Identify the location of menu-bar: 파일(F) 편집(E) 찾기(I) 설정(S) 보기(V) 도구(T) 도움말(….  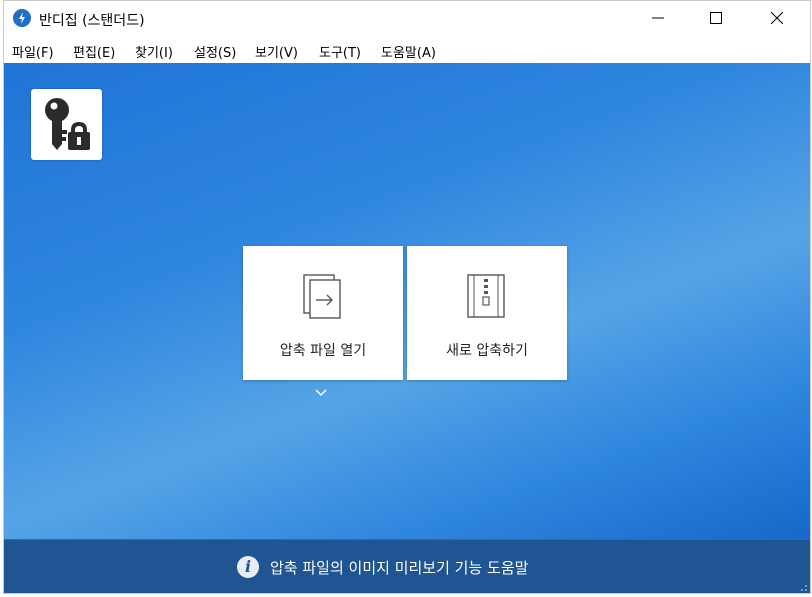
(407, 50).